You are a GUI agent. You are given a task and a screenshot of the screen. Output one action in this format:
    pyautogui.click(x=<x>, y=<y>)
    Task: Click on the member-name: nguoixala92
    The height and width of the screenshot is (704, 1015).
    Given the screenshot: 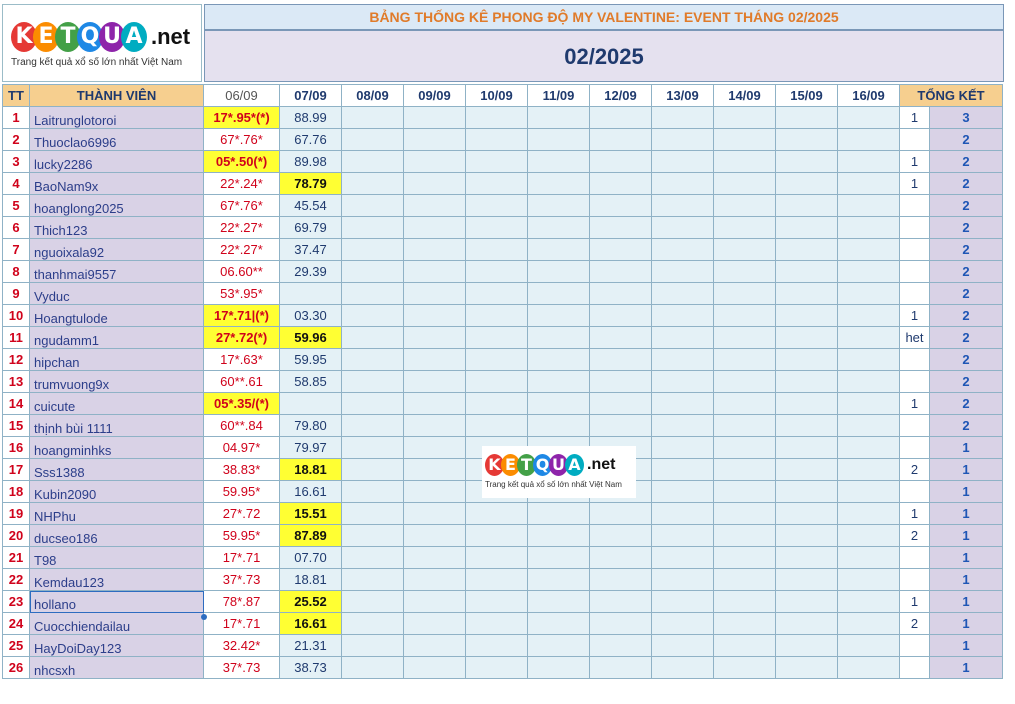 What is the action you would take?
    pyautogui.click(x=116, y=249)
    